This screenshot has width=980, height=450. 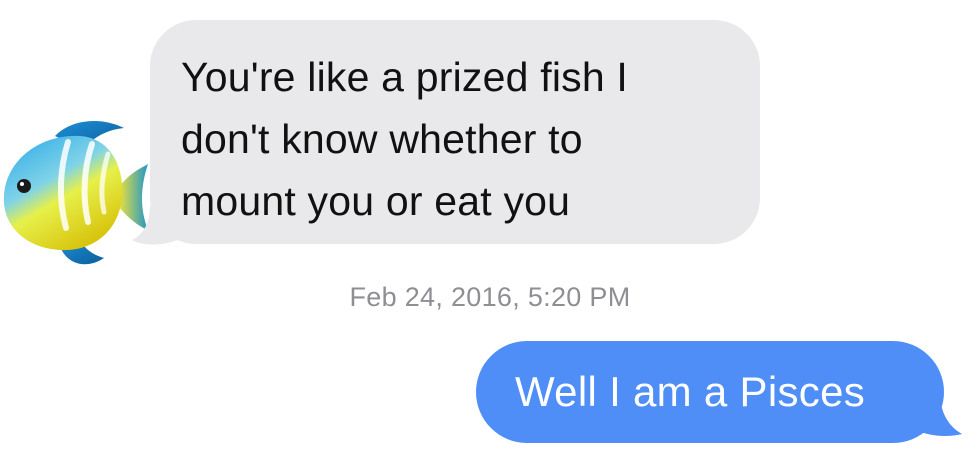 I want to click on message-timestamp: Feb 24, 2016, 5:20 PM, so click(x=490, y=297).